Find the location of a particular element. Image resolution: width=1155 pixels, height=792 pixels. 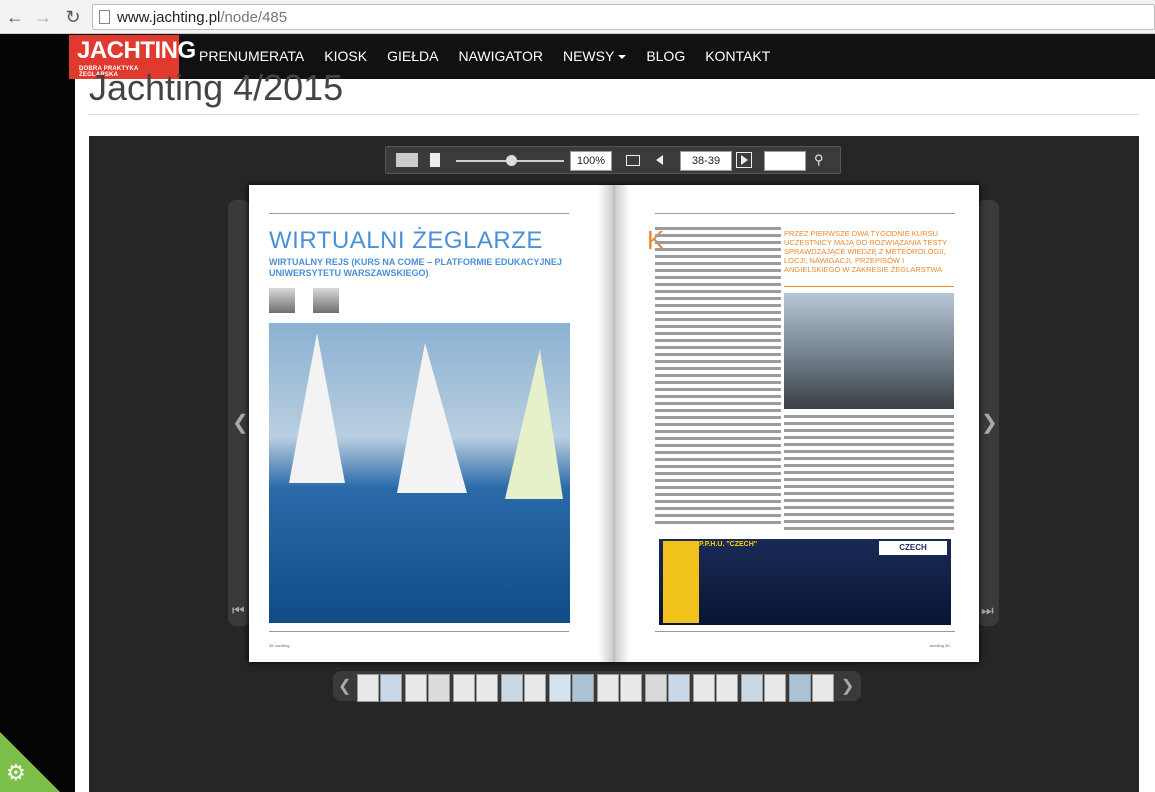

page-title: Jachting 4/2015 is located at coordinates (216, 87).